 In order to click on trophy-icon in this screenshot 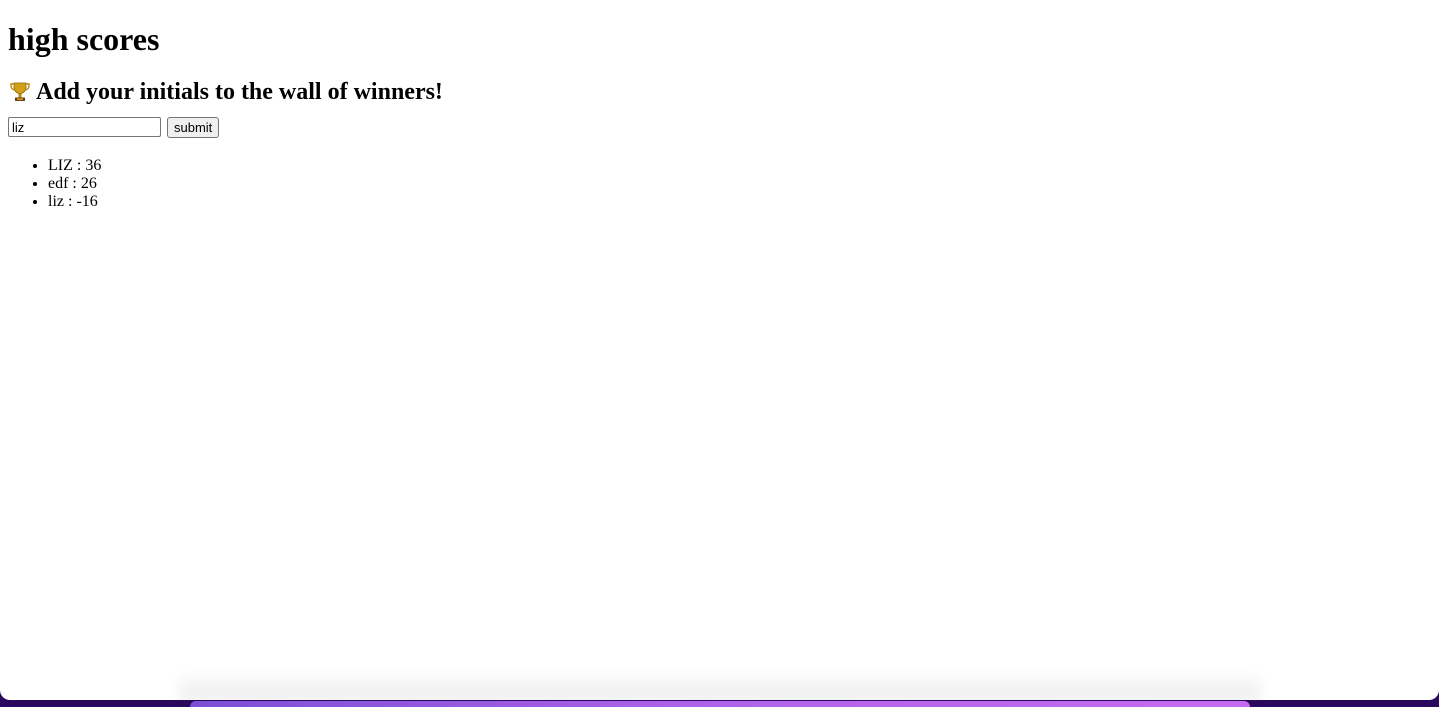, I will do `click(20, 92)`.